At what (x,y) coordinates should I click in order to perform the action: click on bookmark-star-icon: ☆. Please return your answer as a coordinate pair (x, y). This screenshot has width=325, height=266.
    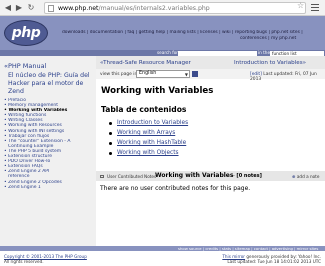
    Looking at the image, I should click on (300, 5).